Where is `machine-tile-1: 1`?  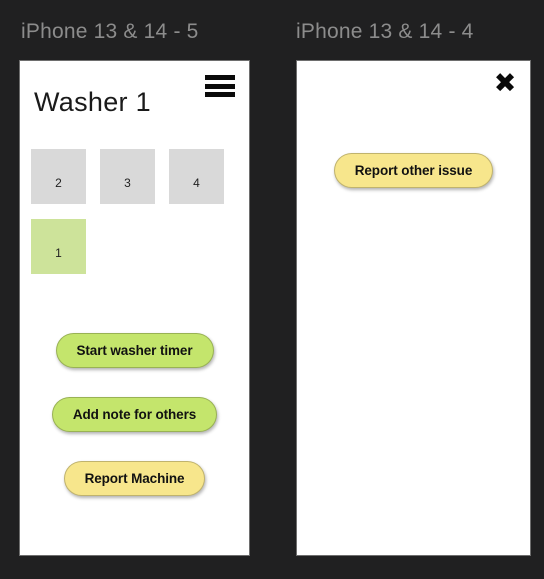
machine-tile-1: 1 is located at coordinates (58, 246).